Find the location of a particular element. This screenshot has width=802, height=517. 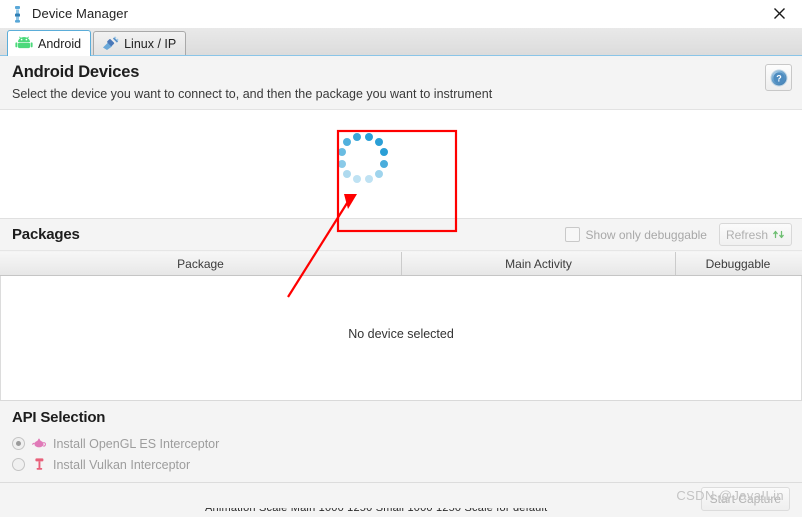

teapot-icon is located at coordinates (39, 443).